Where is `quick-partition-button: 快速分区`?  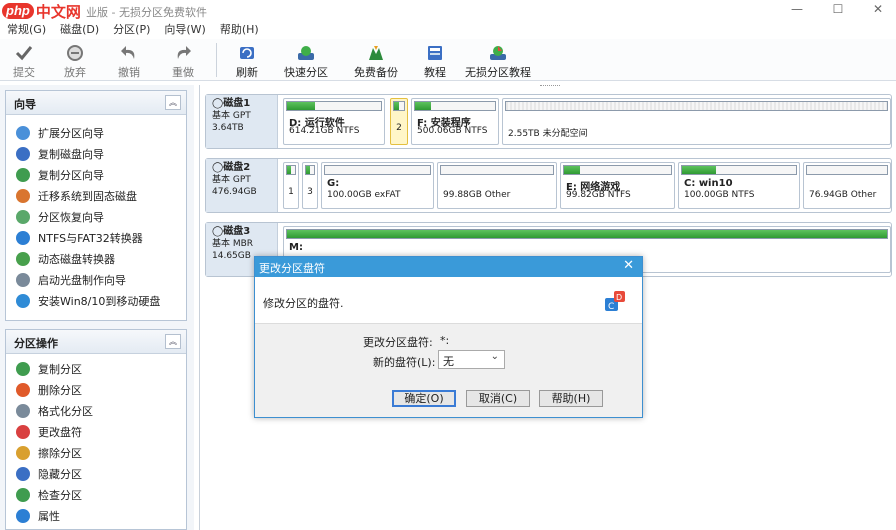 quick-partition-button: 快速分区 is located at coordinates (306, 60).